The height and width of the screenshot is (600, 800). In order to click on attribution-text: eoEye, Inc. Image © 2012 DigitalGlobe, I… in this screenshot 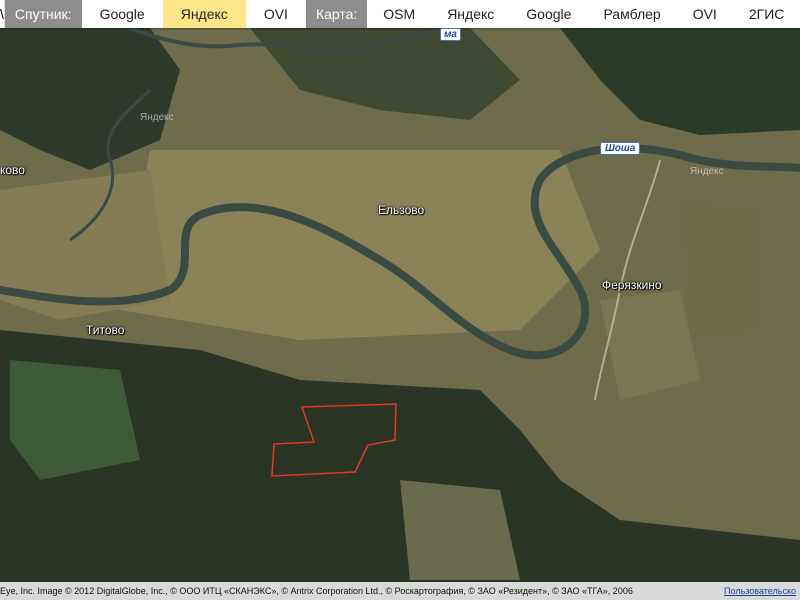, I will do `click(316, 591)`.